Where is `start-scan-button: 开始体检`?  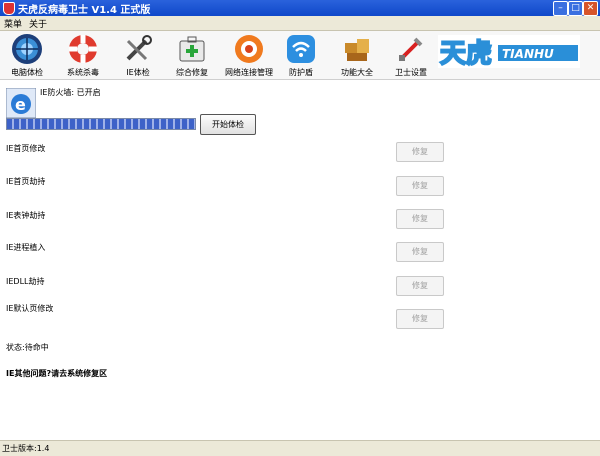
start-scan-button: 开始体检 is located at coordinates (228, 124).